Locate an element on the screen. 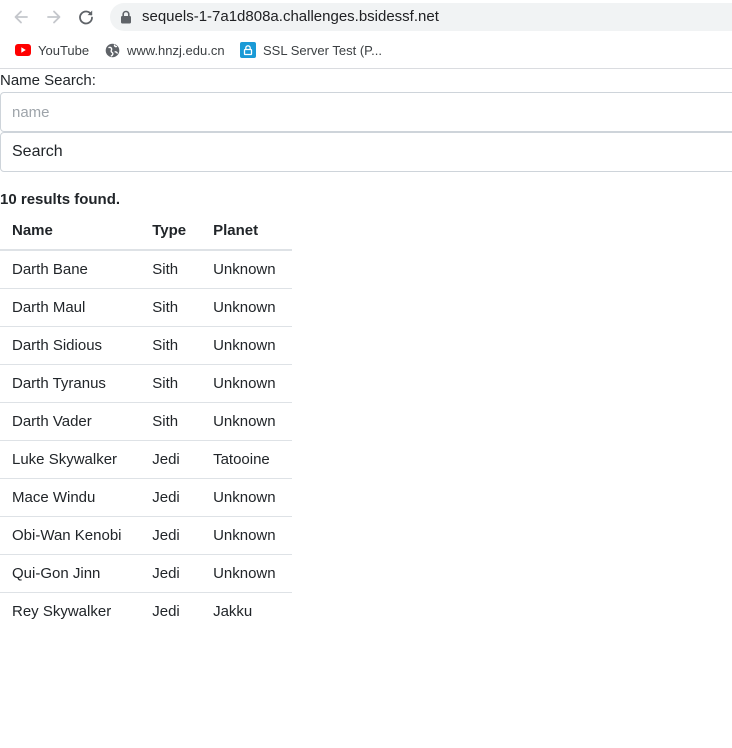 Image resolution: width=732 pixels, height=748 pixels. cell-name: Obi-Wan Kenobi is located at coordinates (70, 535).